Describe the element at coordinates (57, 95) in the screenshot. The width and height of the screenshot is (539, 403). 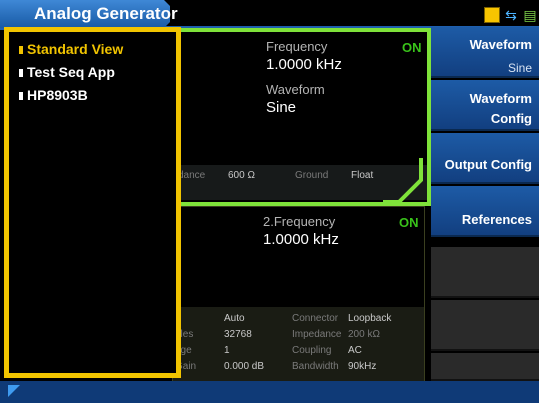
I see `menu-item-label: HP8903B` at that location.